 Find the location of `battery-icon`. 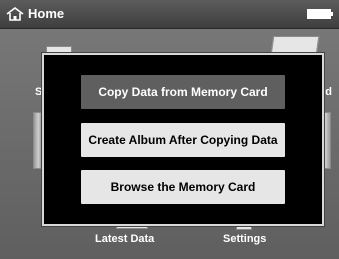

battery-icon is located at coordinates (320, 14).